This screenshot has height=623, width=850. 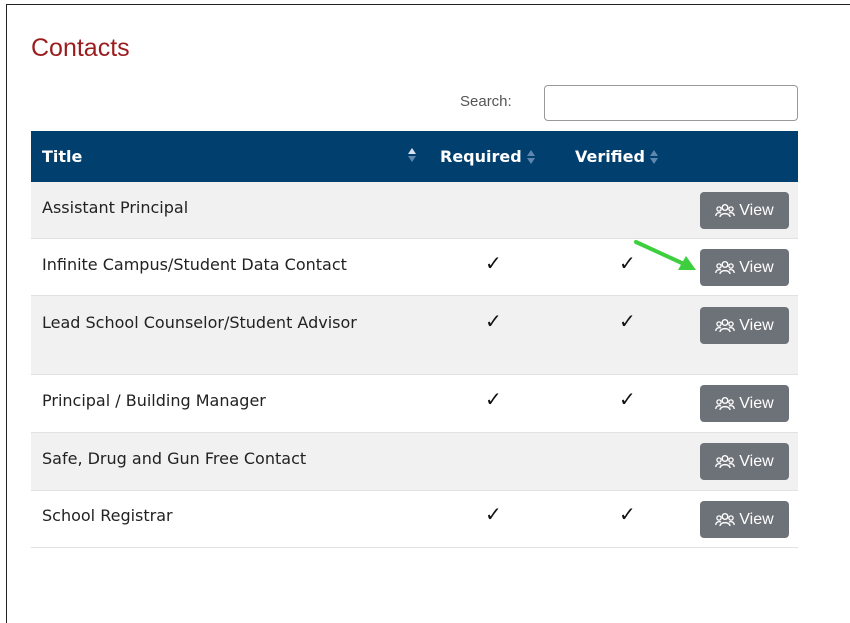 What do you see at coordinates (414, 462) in the screenshot?
I see `table-row: Safe, Drug and Gun Free Contact View` at bounding box center [414, 462].